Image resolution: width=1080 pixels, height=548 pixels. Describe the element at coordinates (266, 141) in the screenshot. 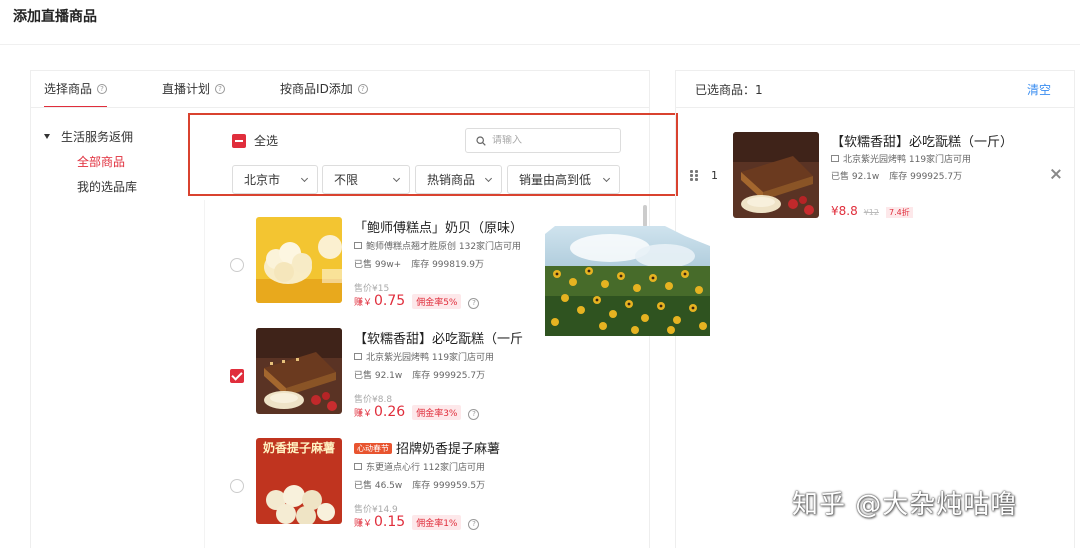

I see `select-all-label: 全选` at that location.